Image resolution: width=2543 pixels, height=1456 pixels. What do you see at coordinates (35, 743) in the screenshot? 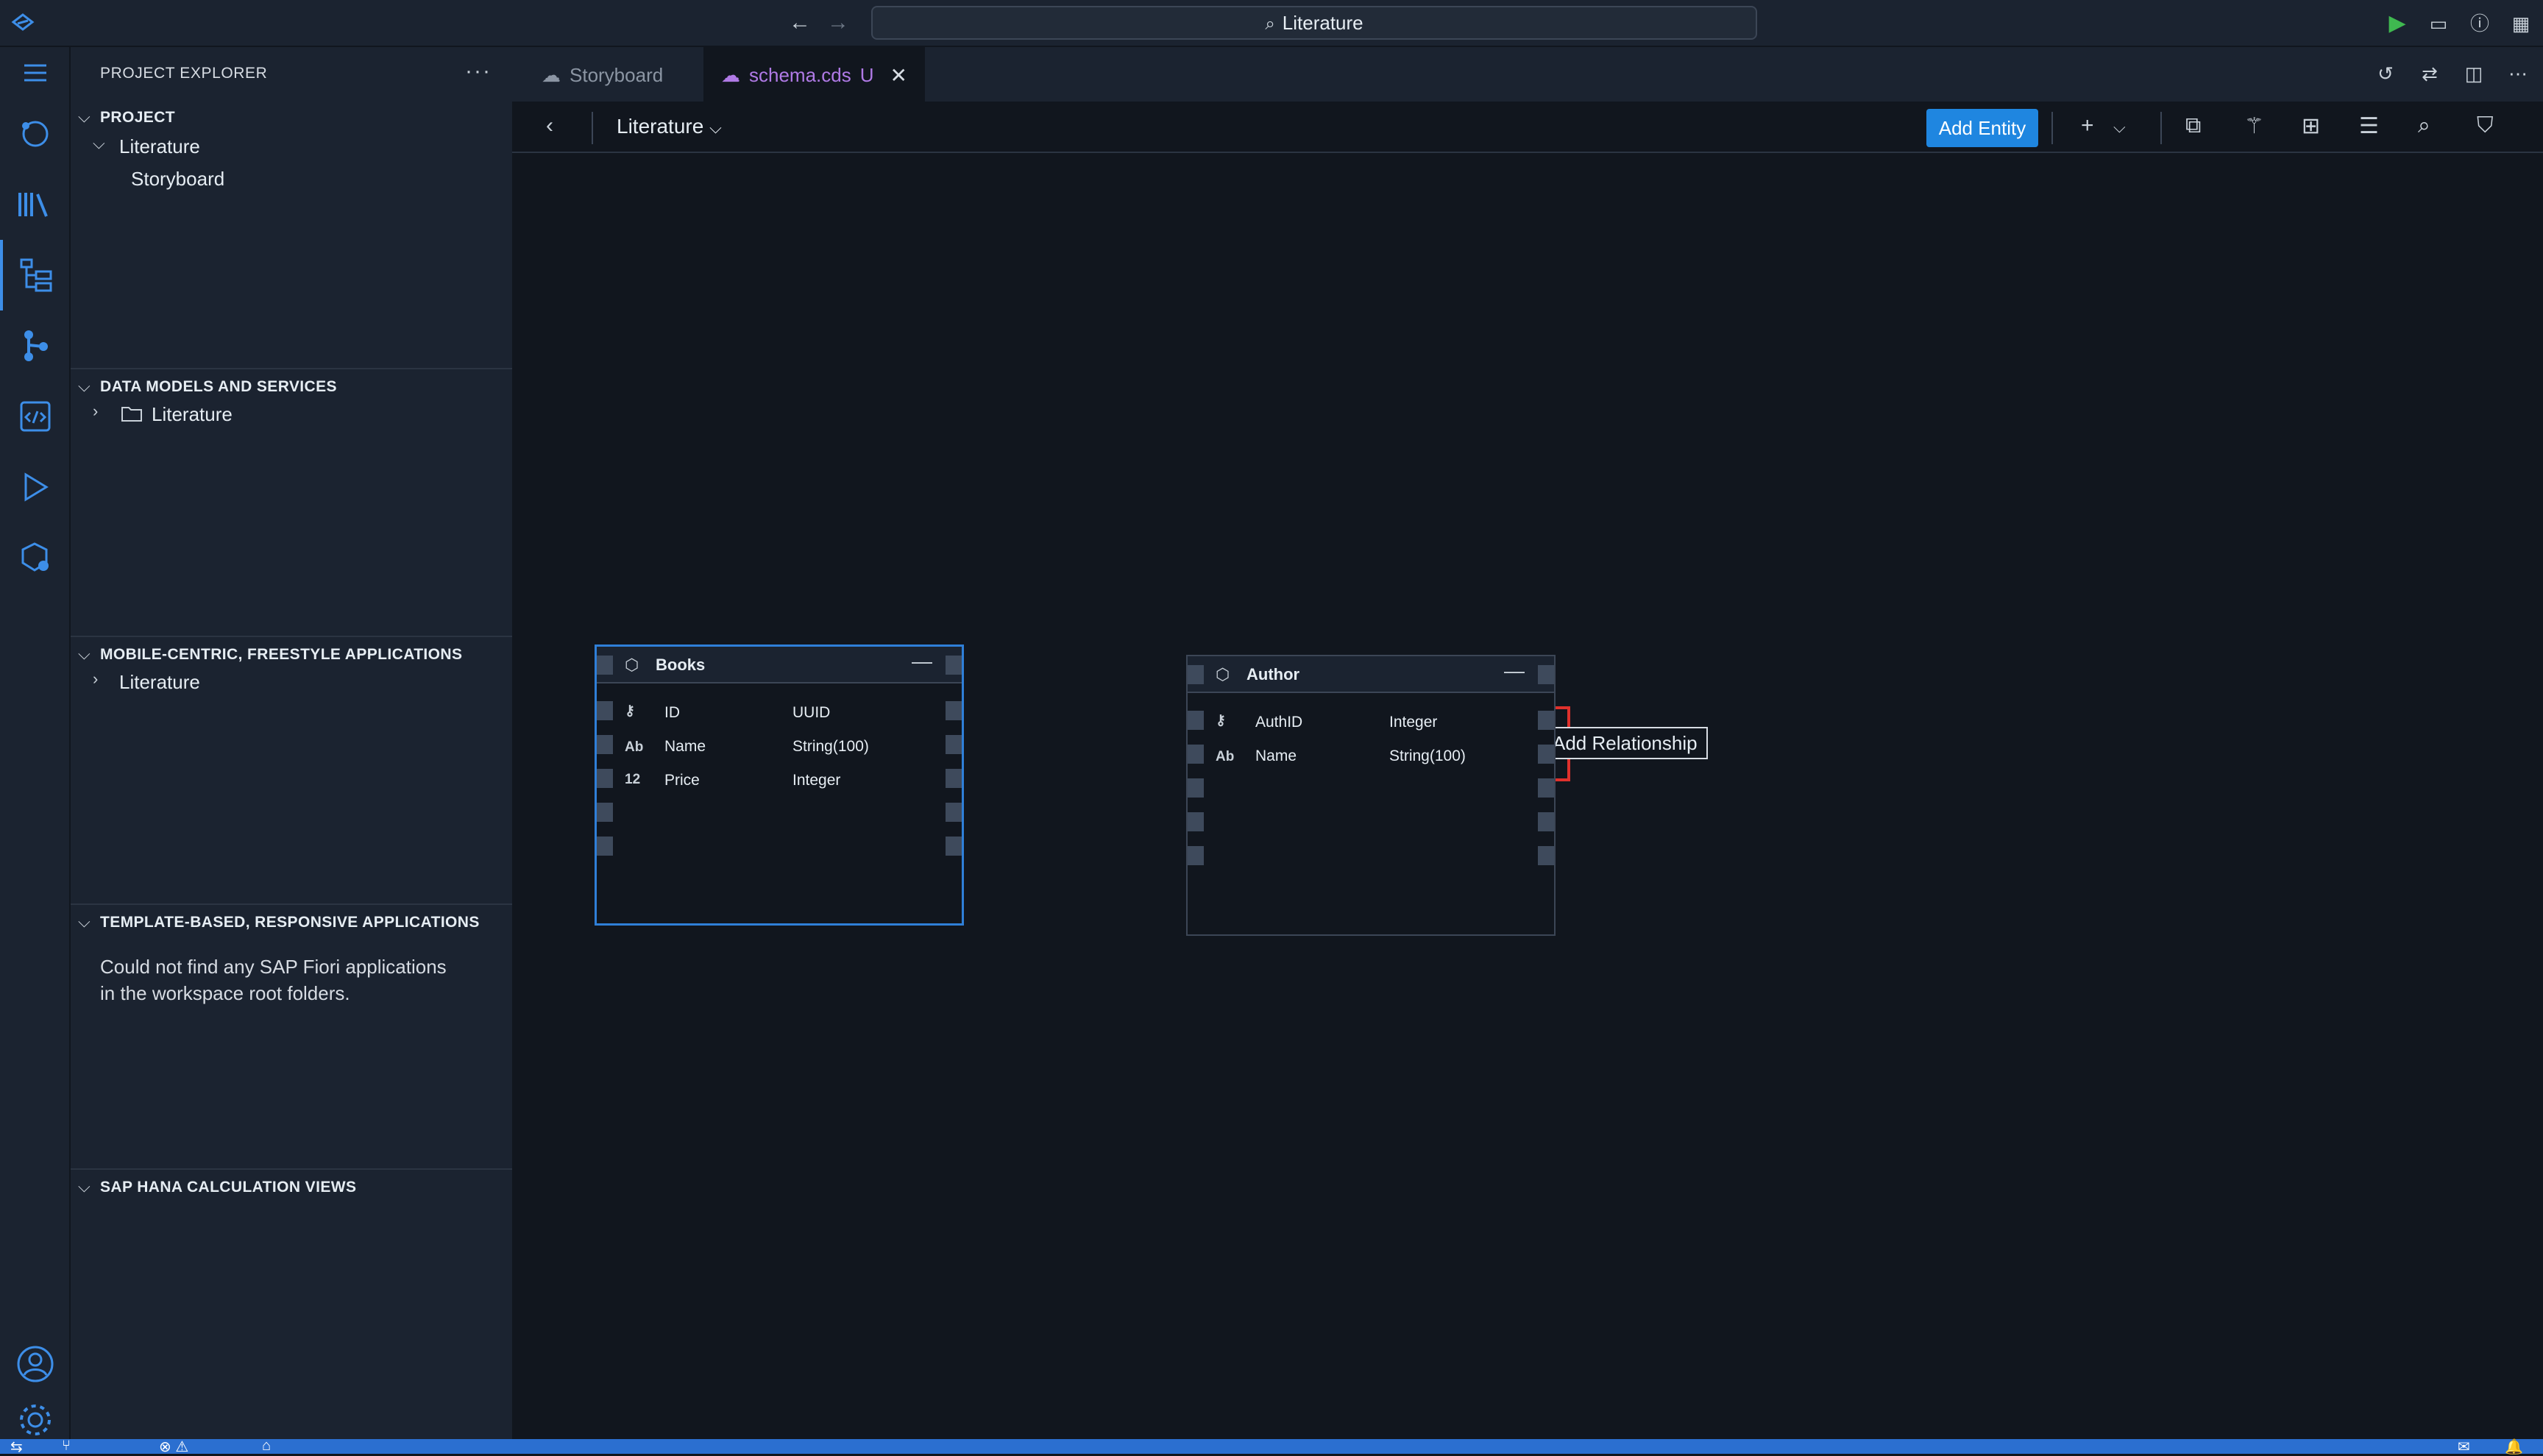
I see `activity-bar` at bounding box center [35, 743].